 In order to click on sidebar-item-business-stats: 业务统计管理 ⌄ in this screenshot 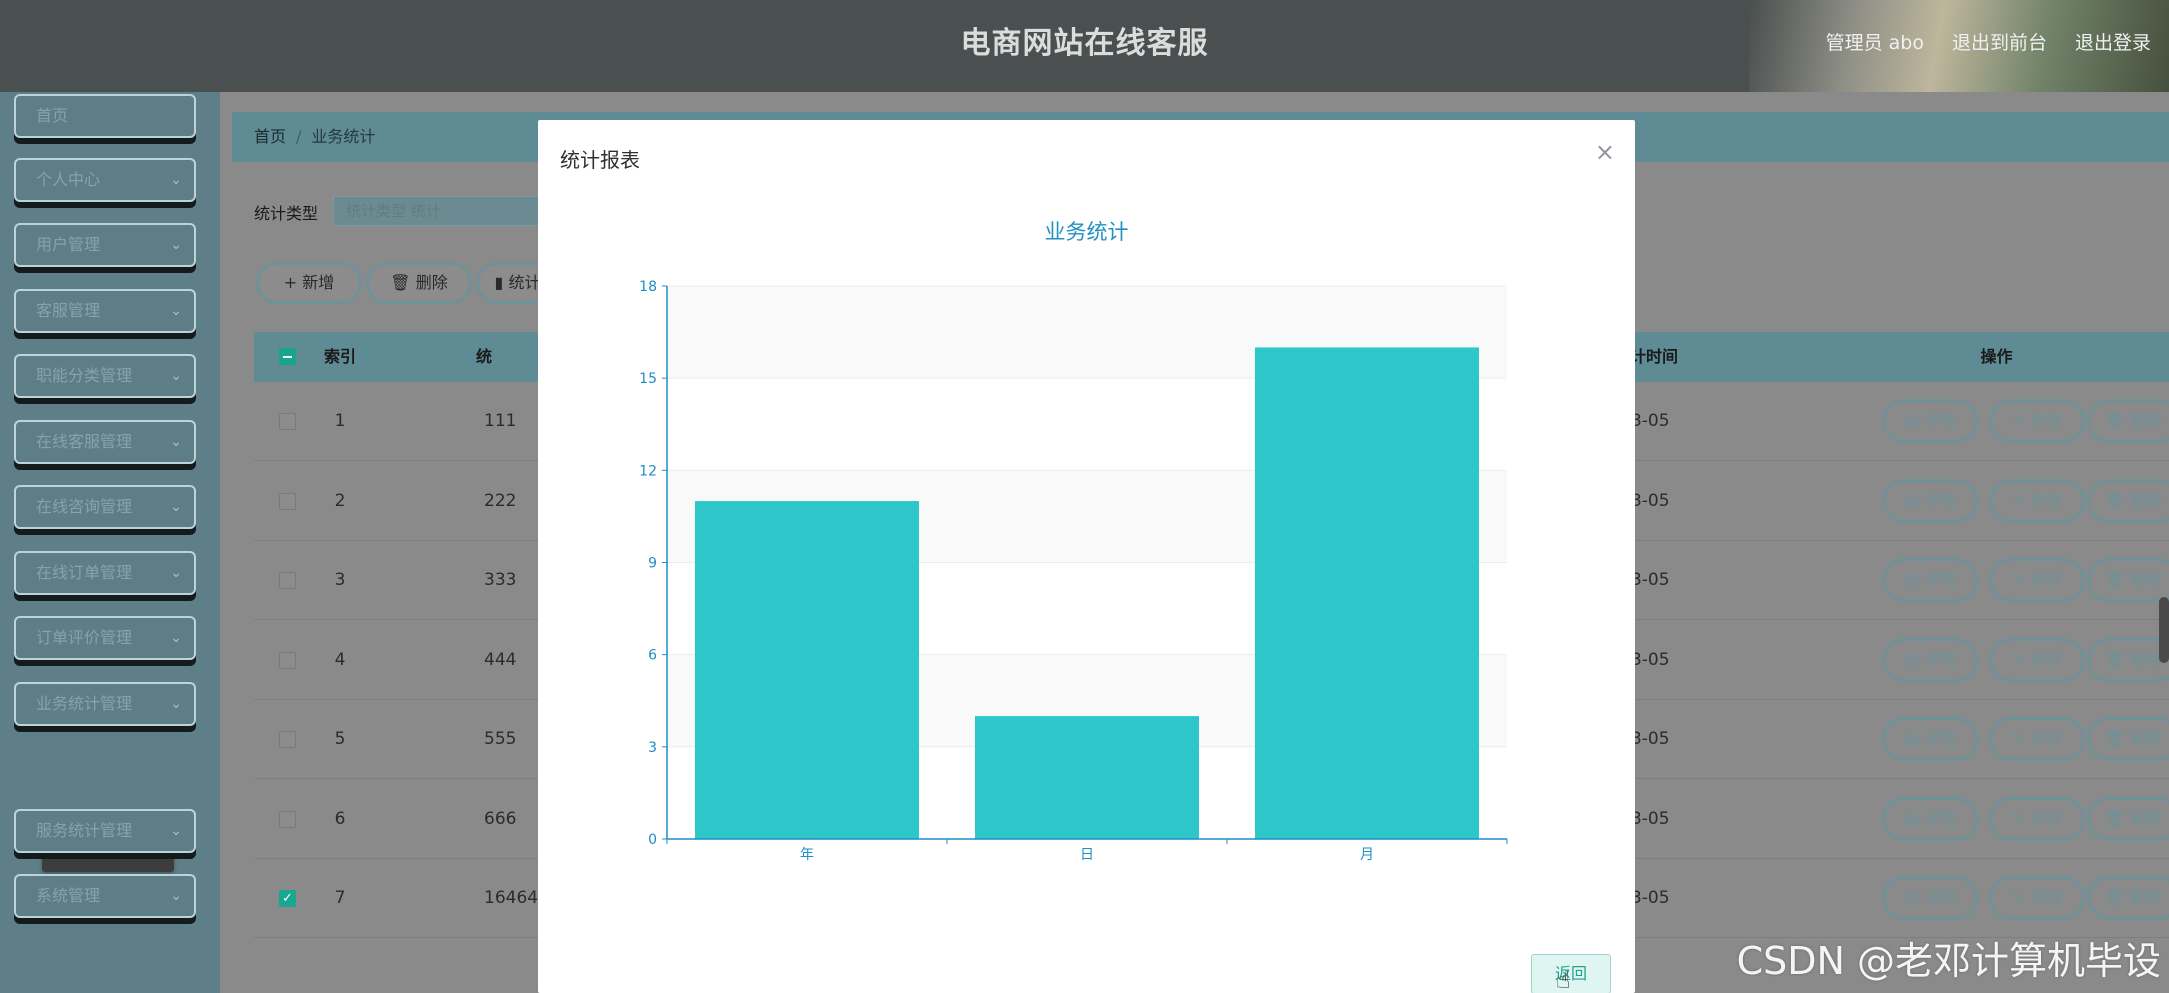, I will do `click(105, 704)`.